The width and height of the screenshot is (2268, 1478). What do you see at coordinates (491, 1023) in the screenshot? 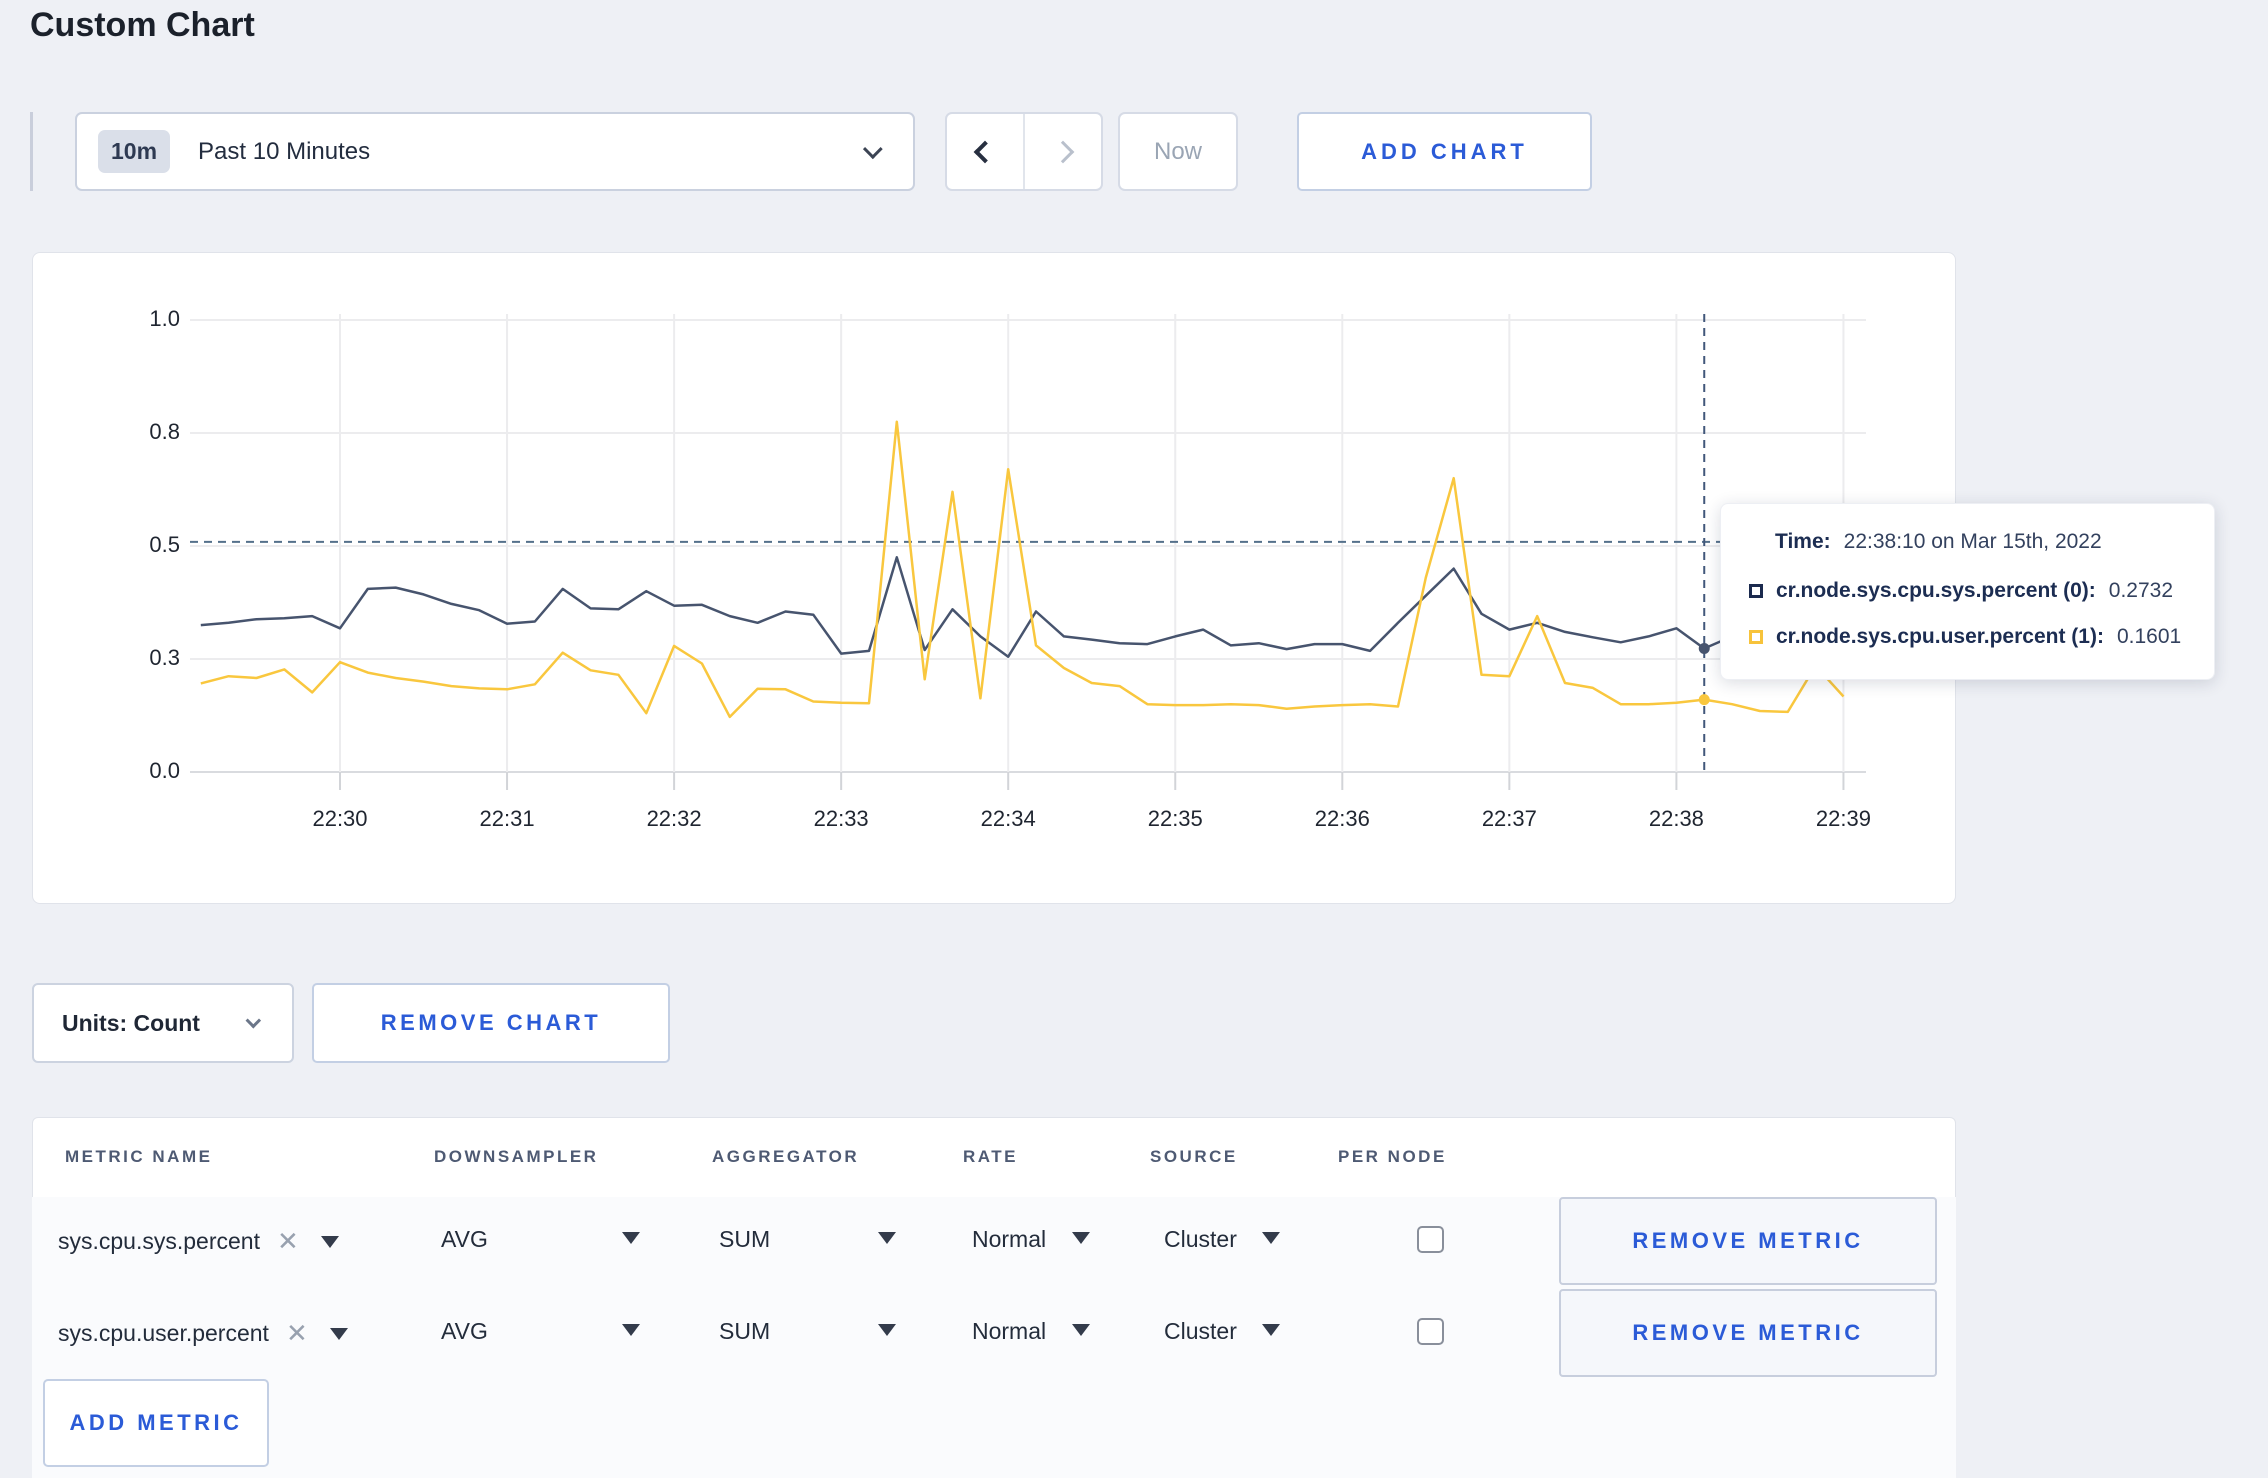
I see `remove-chart-button: REMOVE CHART` at bounding box center [491, 1023].